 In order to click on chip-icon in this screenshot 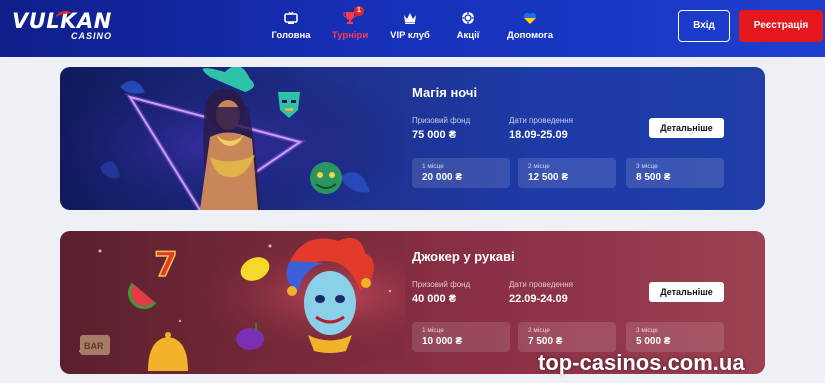, I will do `click(468, 18)`.